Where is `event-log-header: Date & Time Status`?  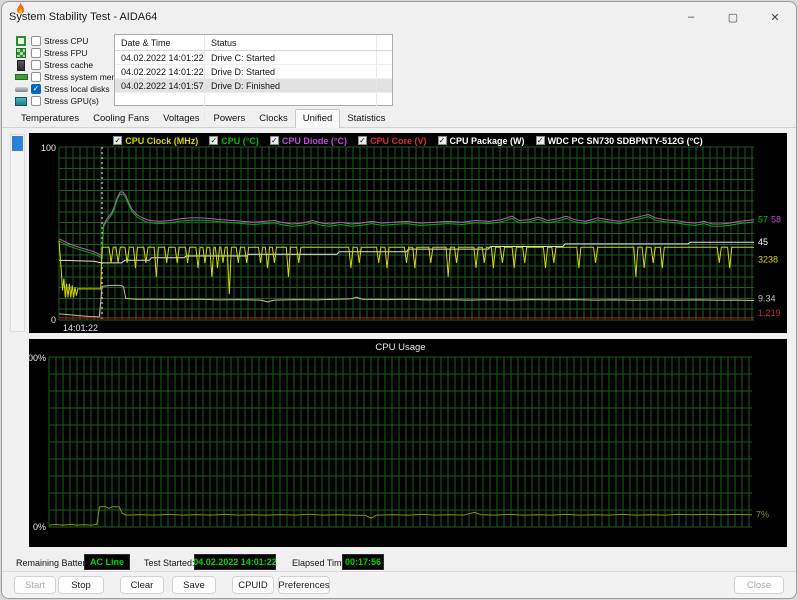 event-log-header: Date & Time Status is located at coordinates (253, 43).